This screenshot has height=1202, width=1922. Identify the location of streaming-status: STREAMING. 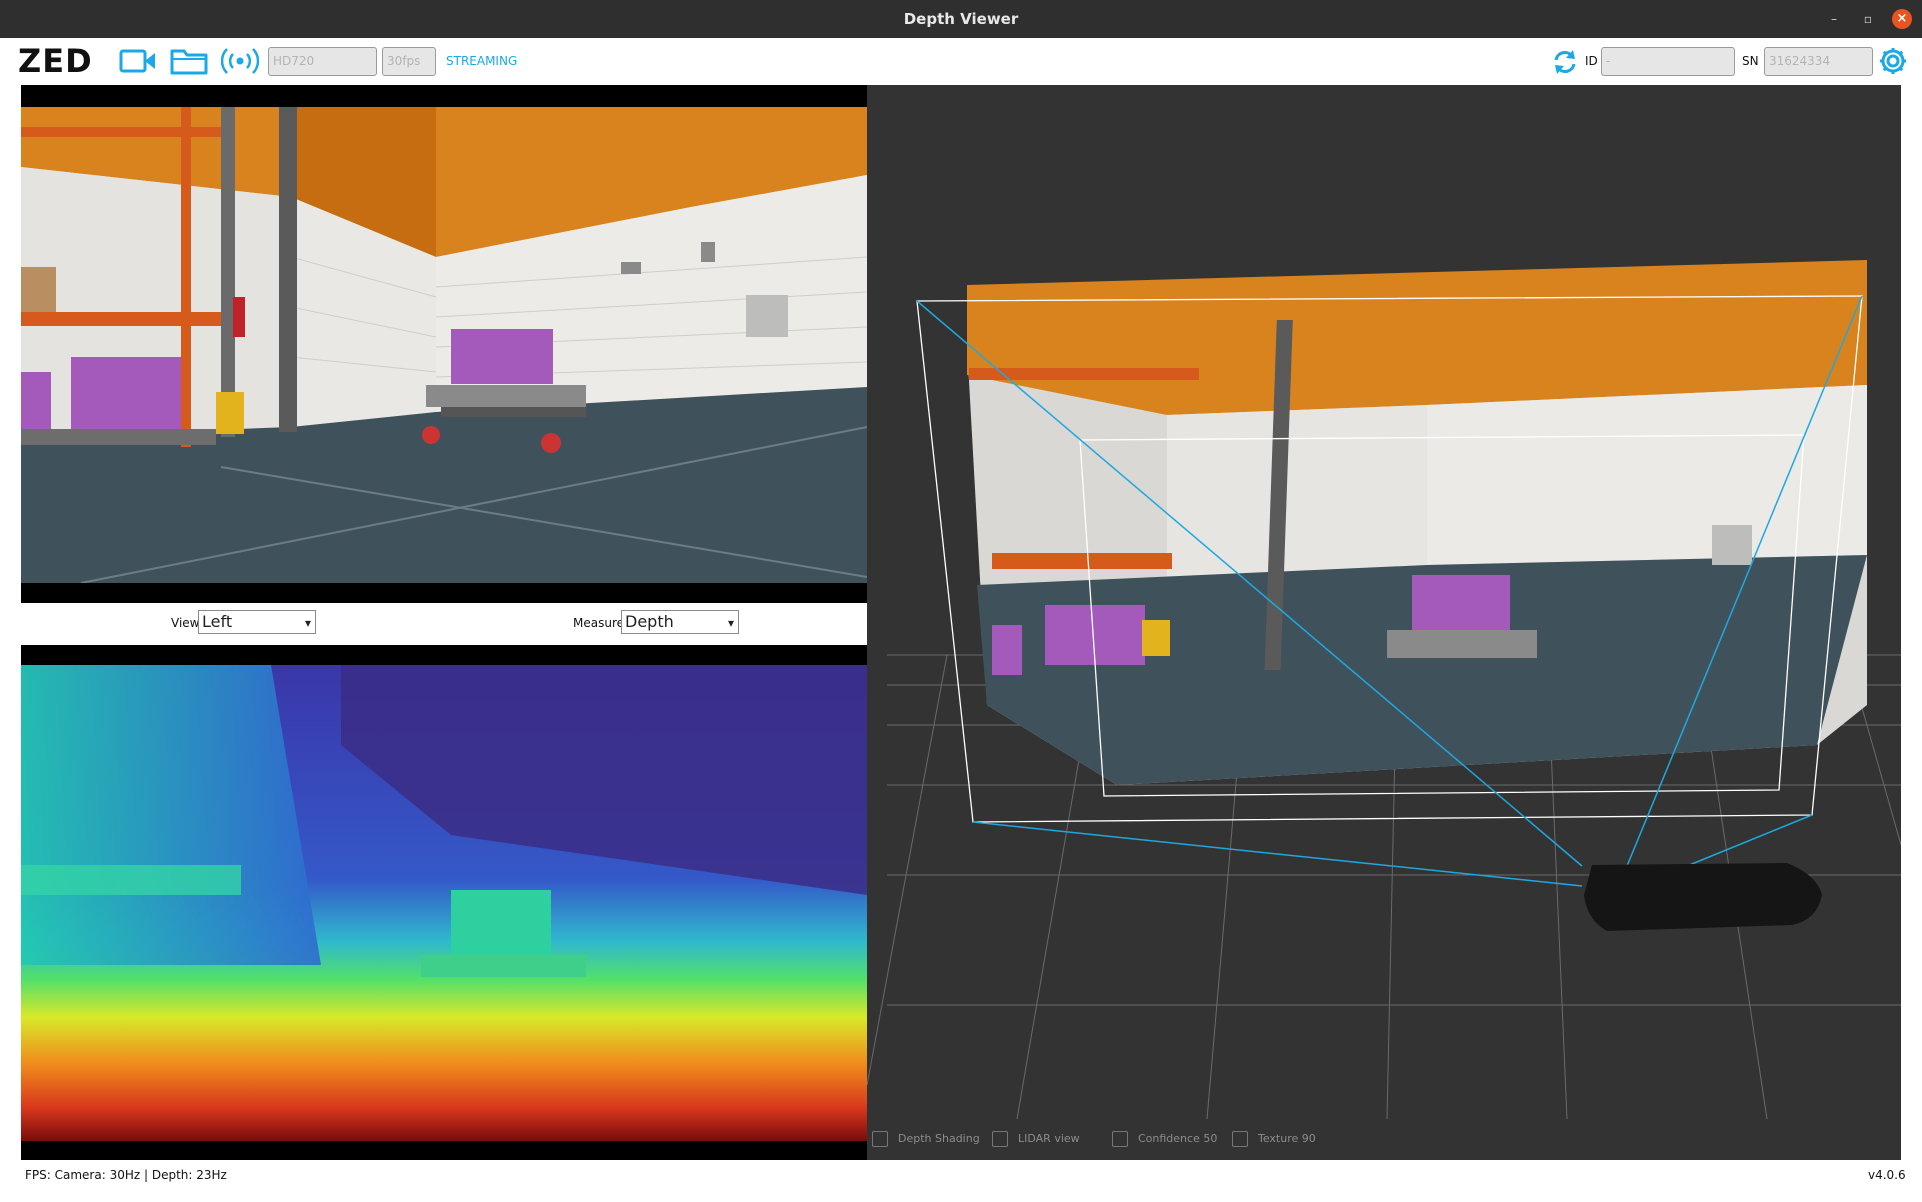
(482, 61).